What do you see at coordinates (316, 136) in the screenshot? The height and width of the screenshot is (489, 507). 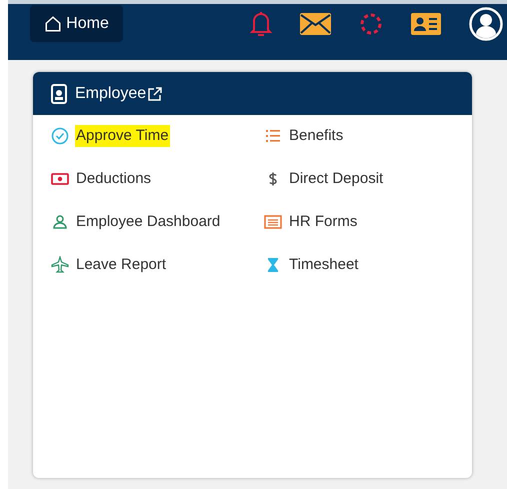 I see `menu-link: Benefits` at bounding box center [316, 136].